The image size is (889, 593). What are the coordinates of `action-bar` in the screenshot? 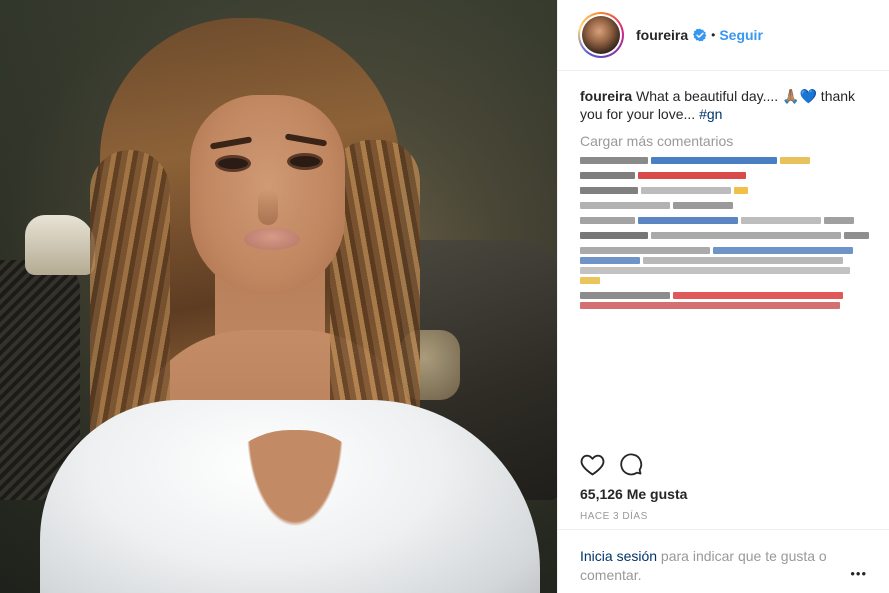 It's located at (611, 464).